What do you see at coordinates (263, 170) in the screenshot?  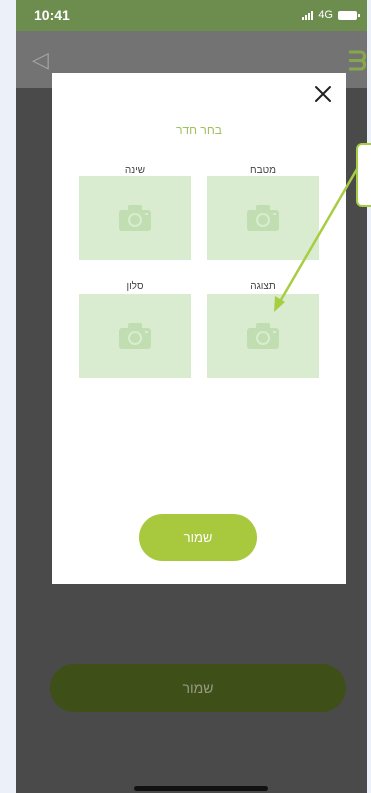 I see `room-label-kitchen: מטבח` at bounding box center [263, 170].